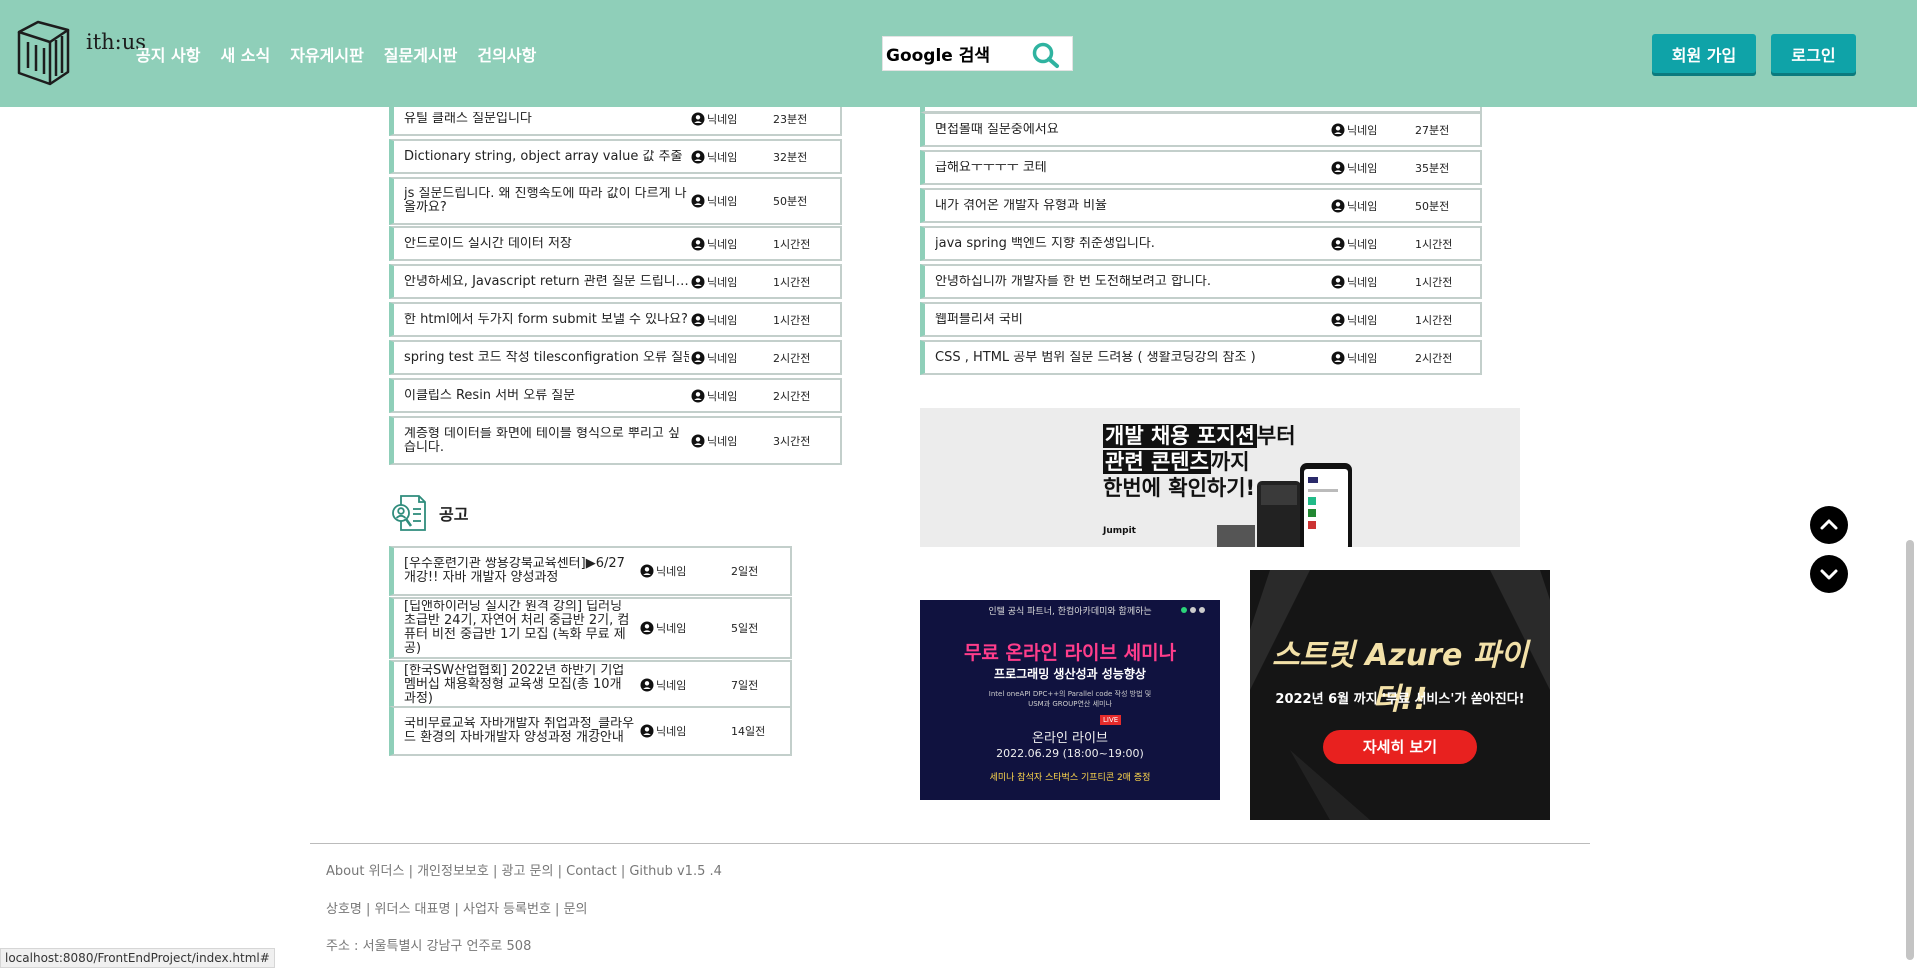  I want to click on search-box, so click(977, 53).